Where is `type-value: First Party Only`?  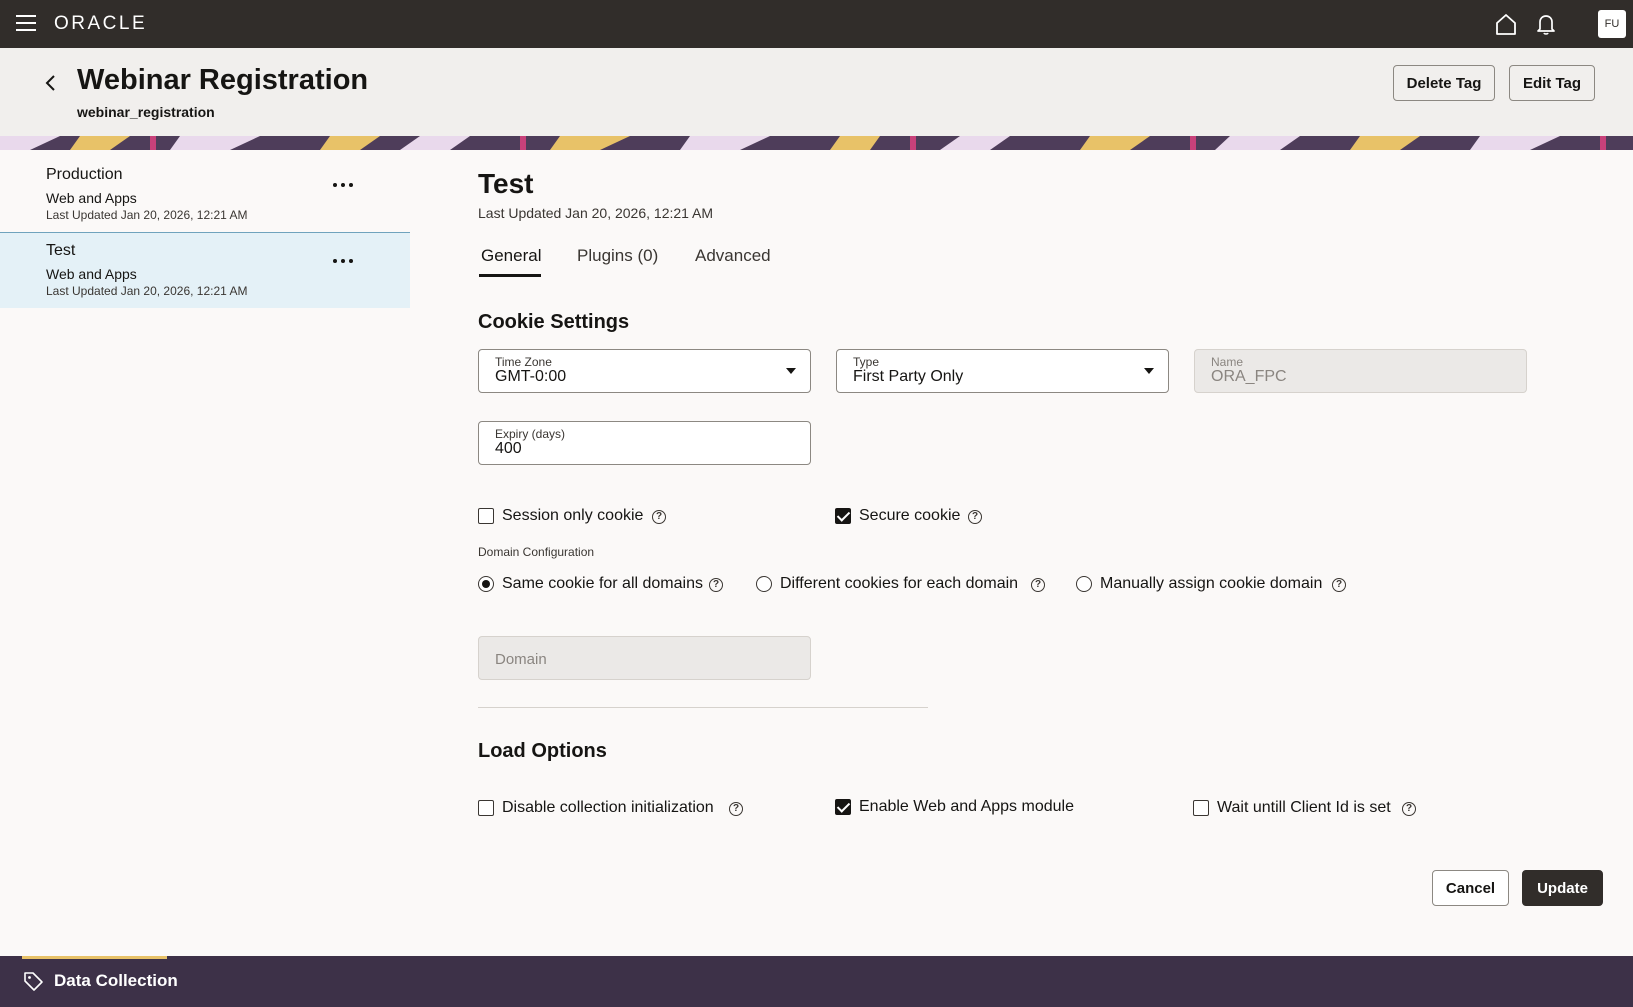
type-value: First Party Only is located at coordinates (908, 376).